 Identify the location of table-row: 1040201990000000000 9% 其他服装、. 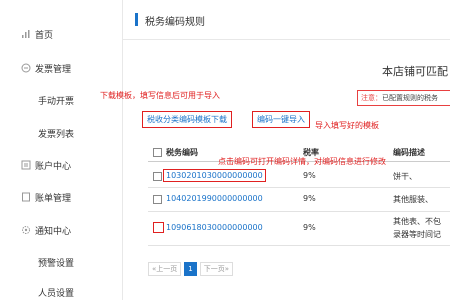
(299, 200).